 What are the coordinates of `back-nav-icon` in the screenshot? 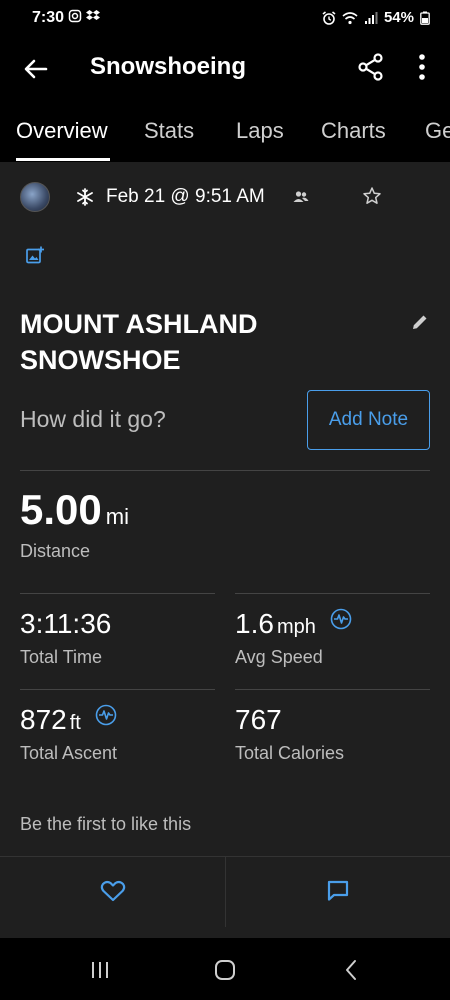 It's located at (352, 970).